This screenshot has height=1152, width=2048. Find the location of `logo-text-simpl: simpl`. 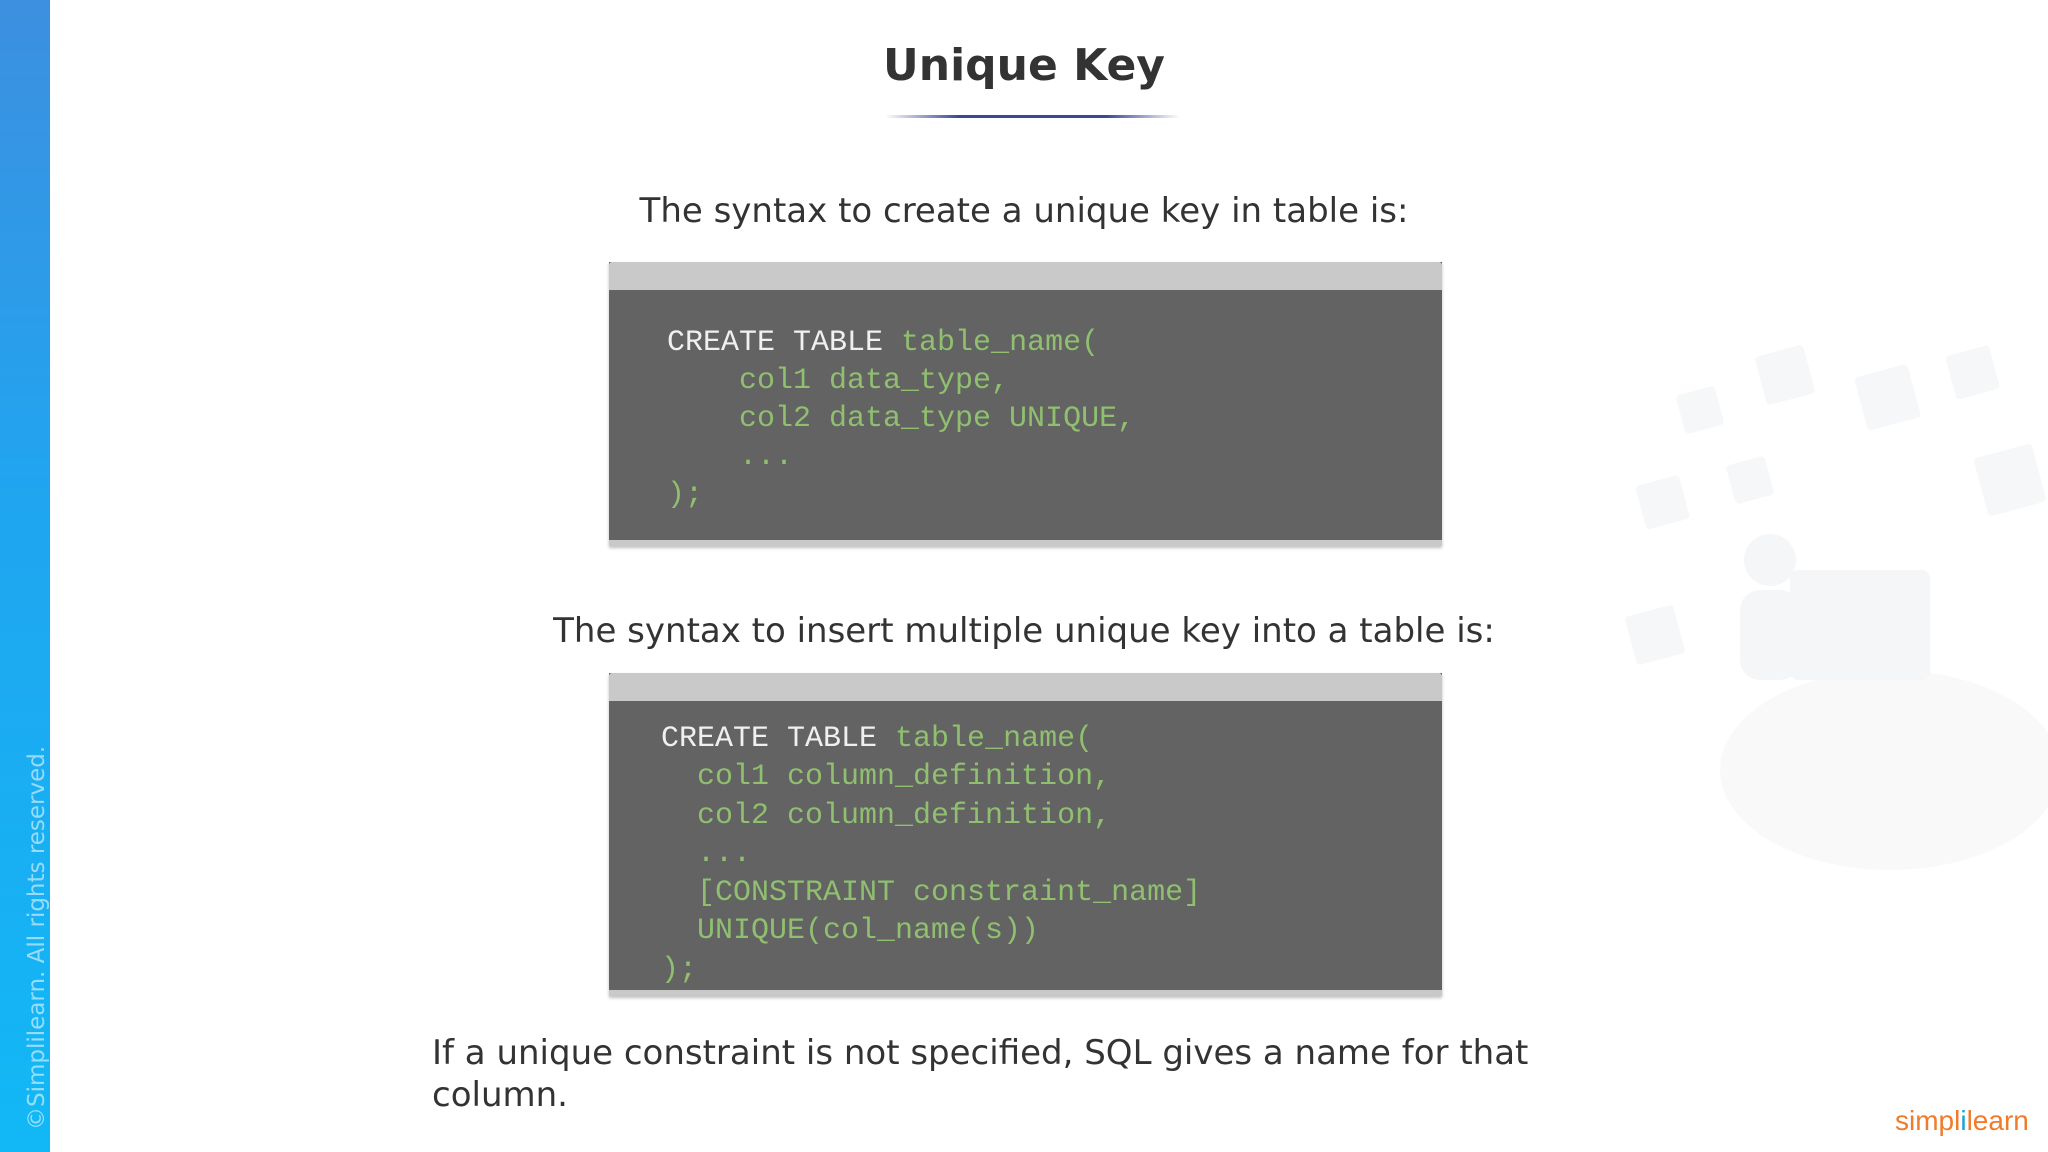

logo-text-simpl: simpl is located at coordinates (1928, 1120).